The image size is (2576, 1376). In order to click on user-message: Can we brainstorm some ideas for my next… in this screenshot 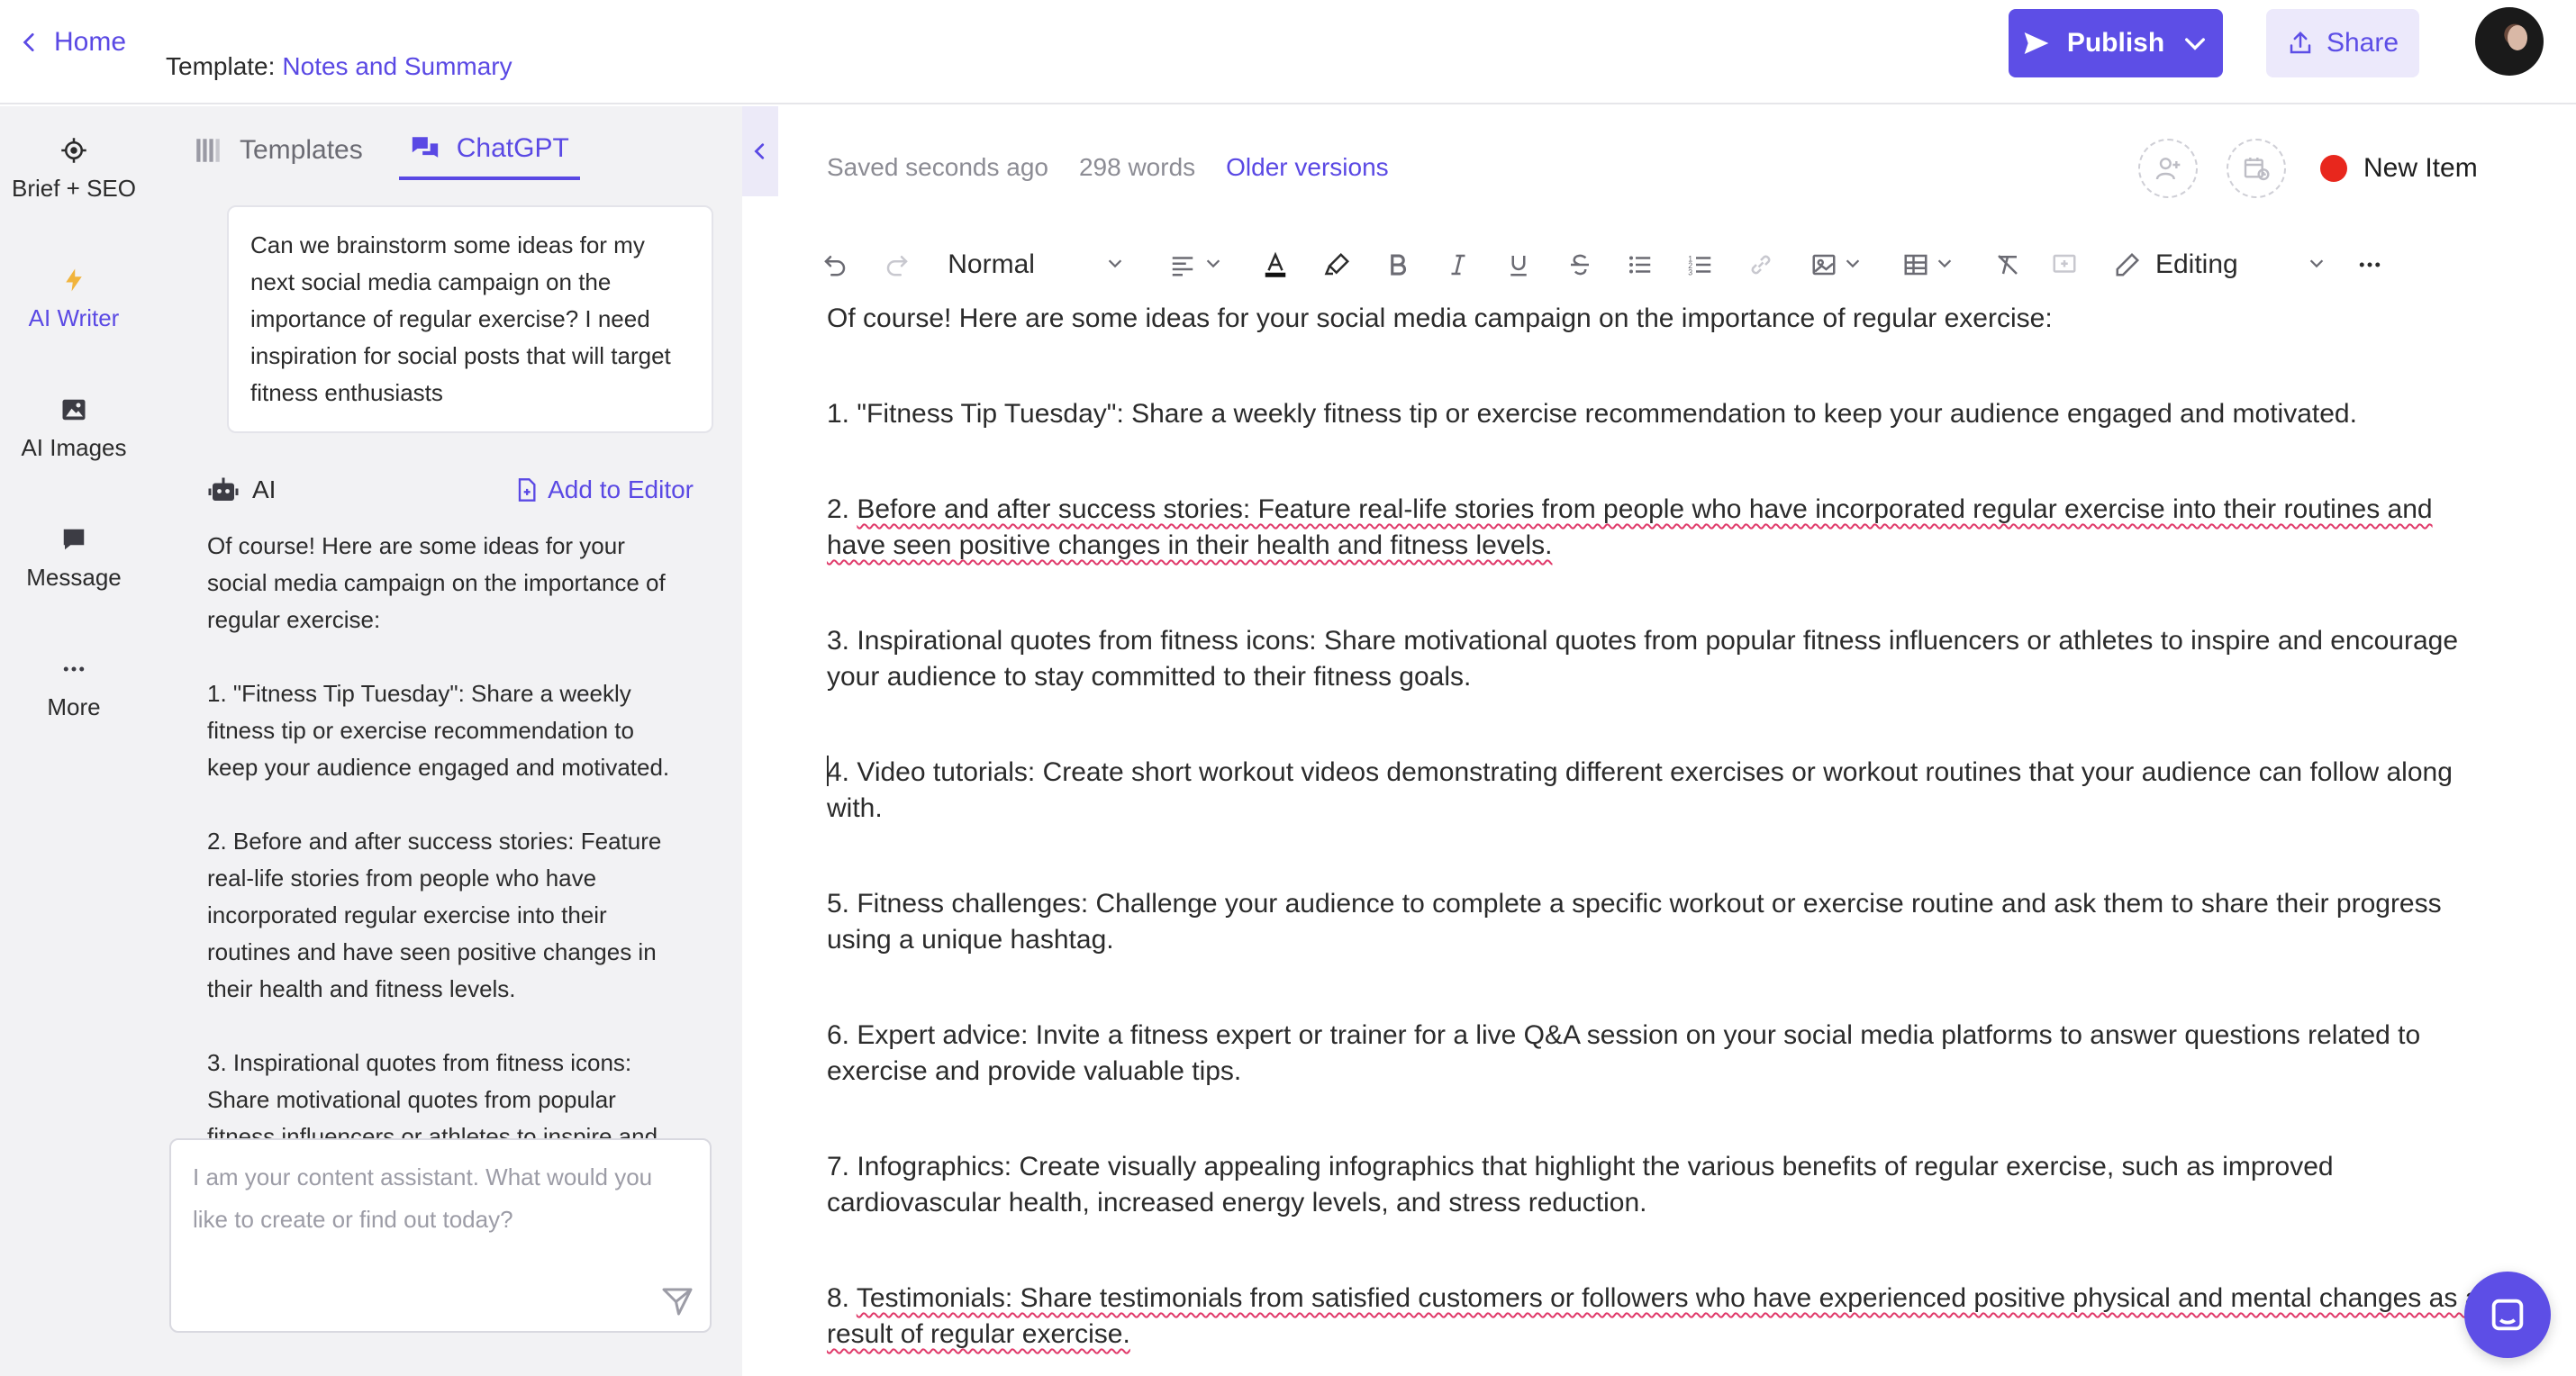, I will do `click(470, 319)`.